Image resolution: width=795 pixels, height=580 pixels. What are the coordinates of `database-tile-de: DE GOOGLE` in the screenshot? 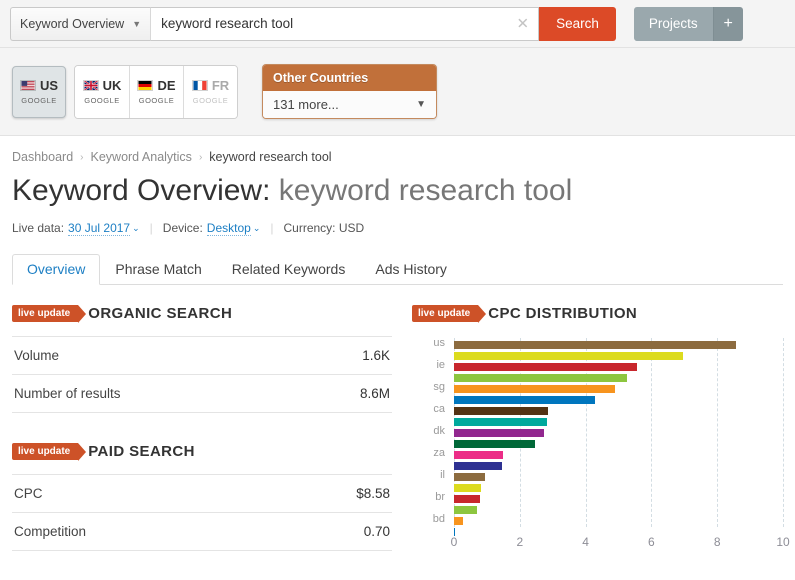 It's located at (156, 91).